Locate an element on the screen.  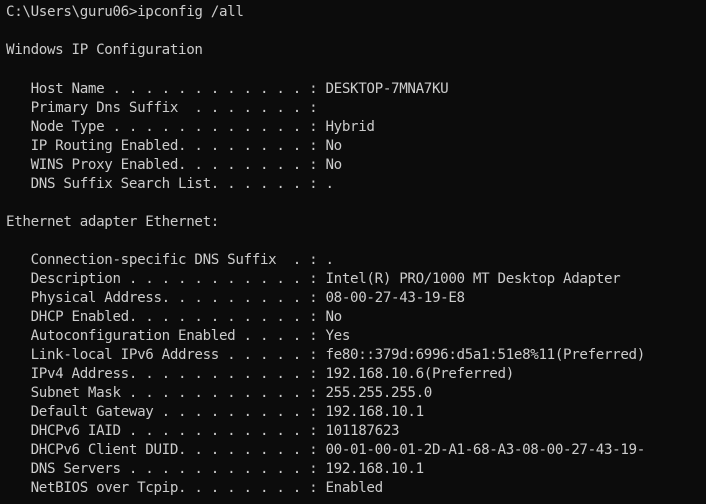
command-prompt-line: C:\Users\guru06>ipconfig /all is located at coordinates (125, 12).